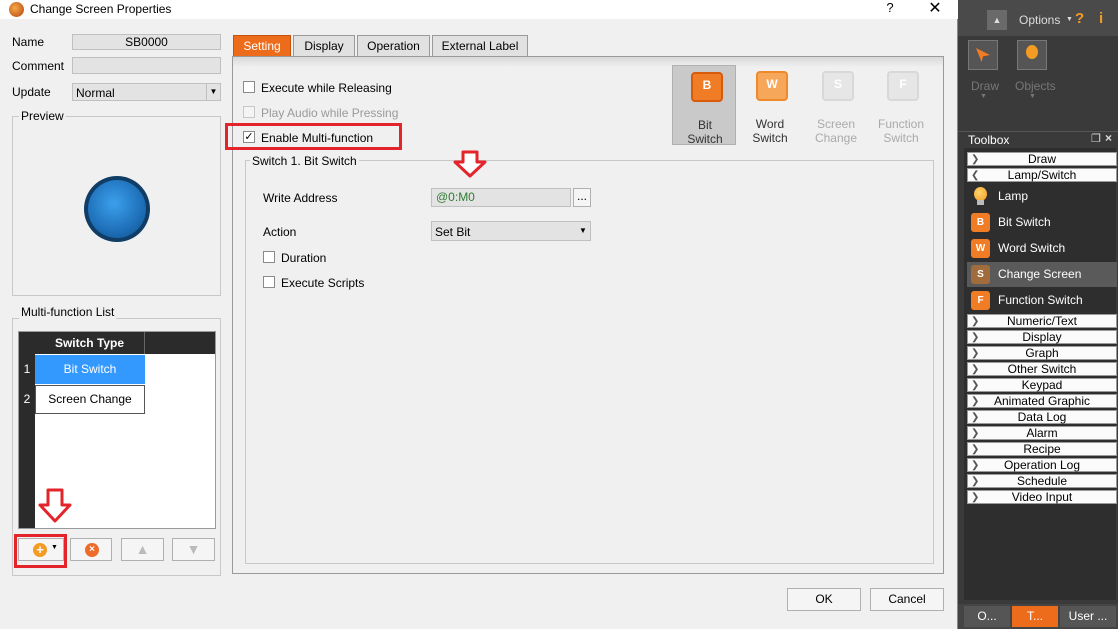  Describe the element at coordinates (1042, 353) in the screenshot. I see `toolbox-section: ❯ Graph` at that location.